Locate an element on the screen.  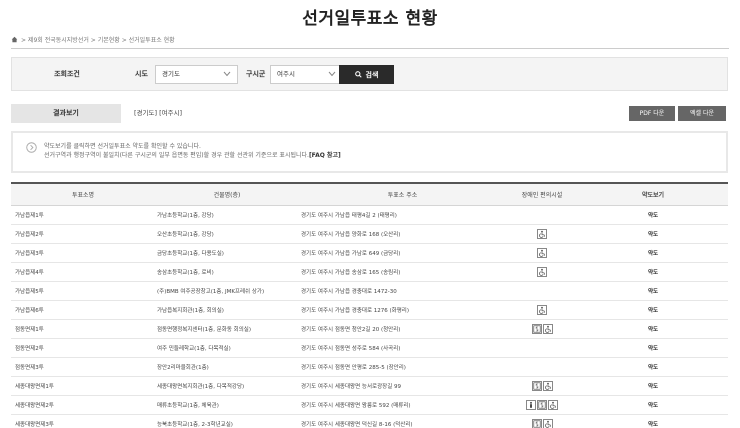
station-address: 경기도 여주시 점동면 성주로 584 (사곡리) is located at coordinates (351, 349).